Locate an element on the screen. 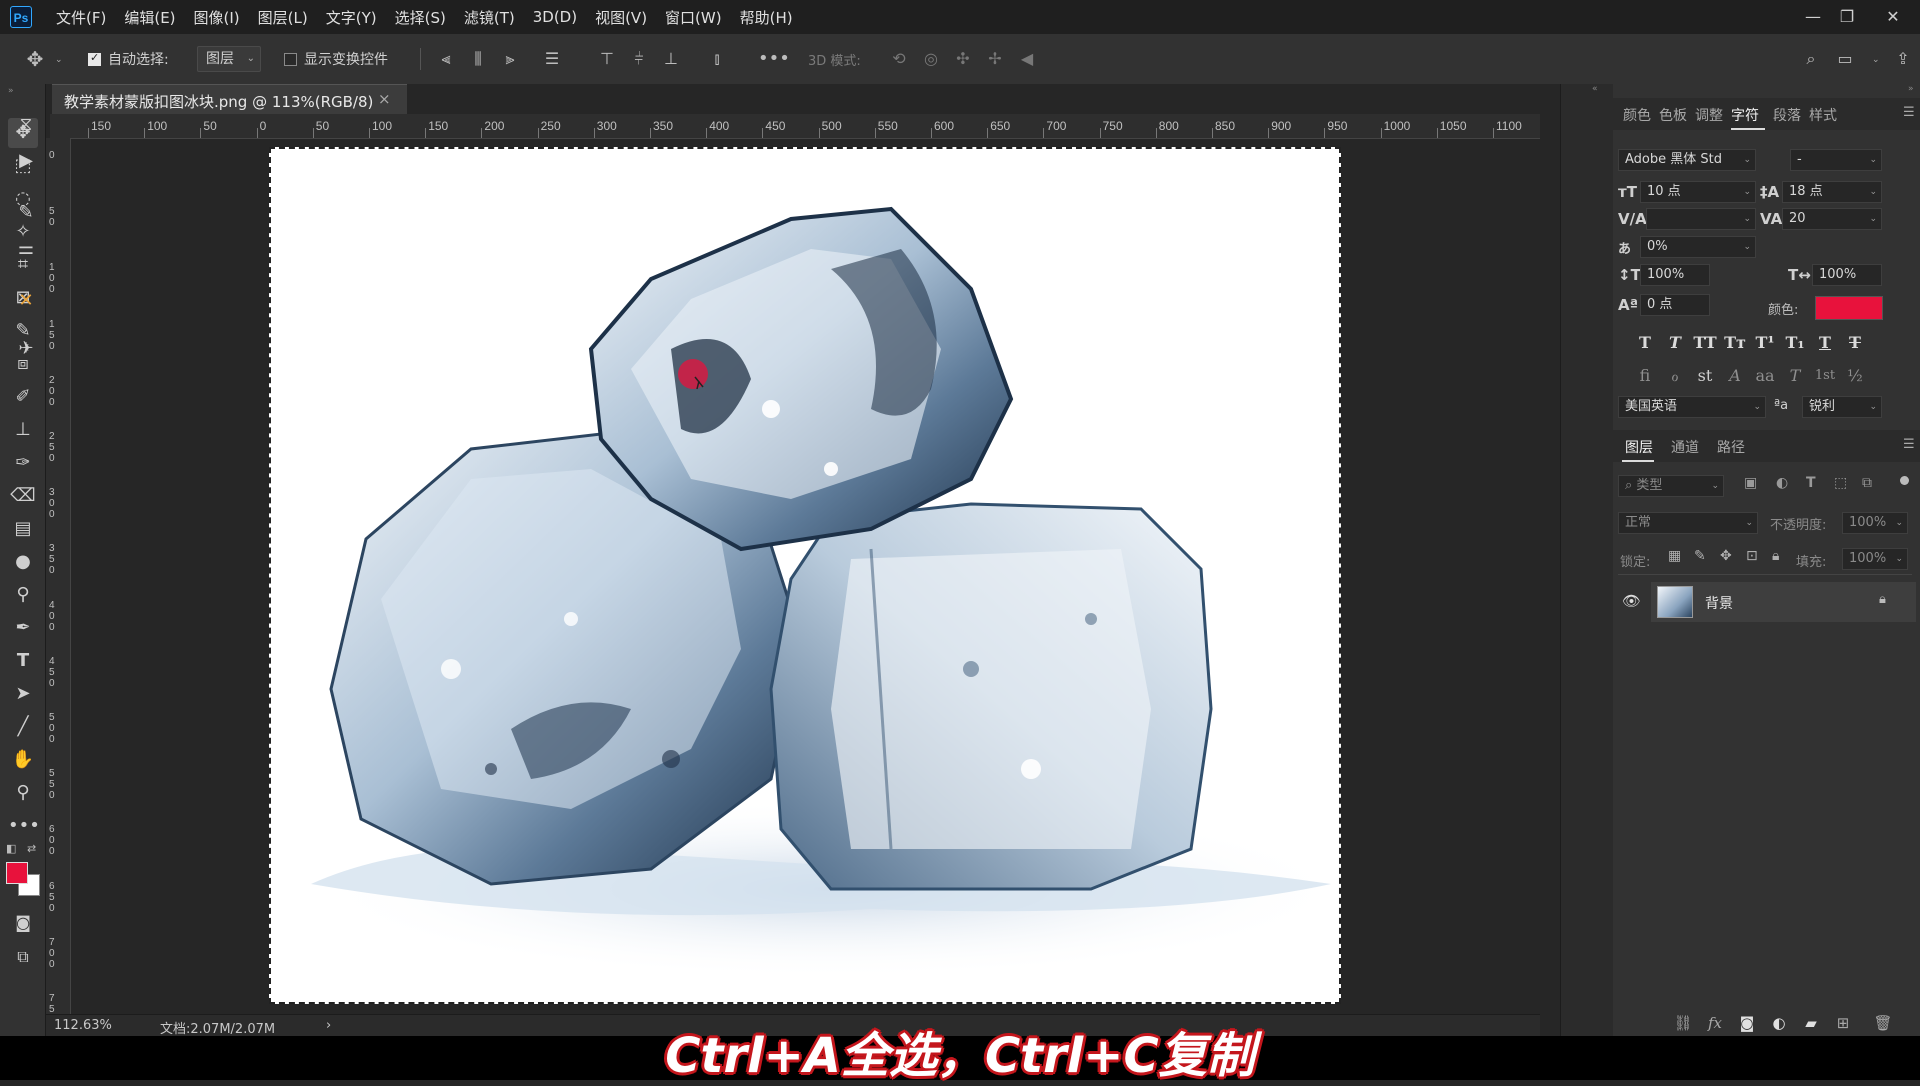  auto-select-checkbox is located at coordinates (94, 58).